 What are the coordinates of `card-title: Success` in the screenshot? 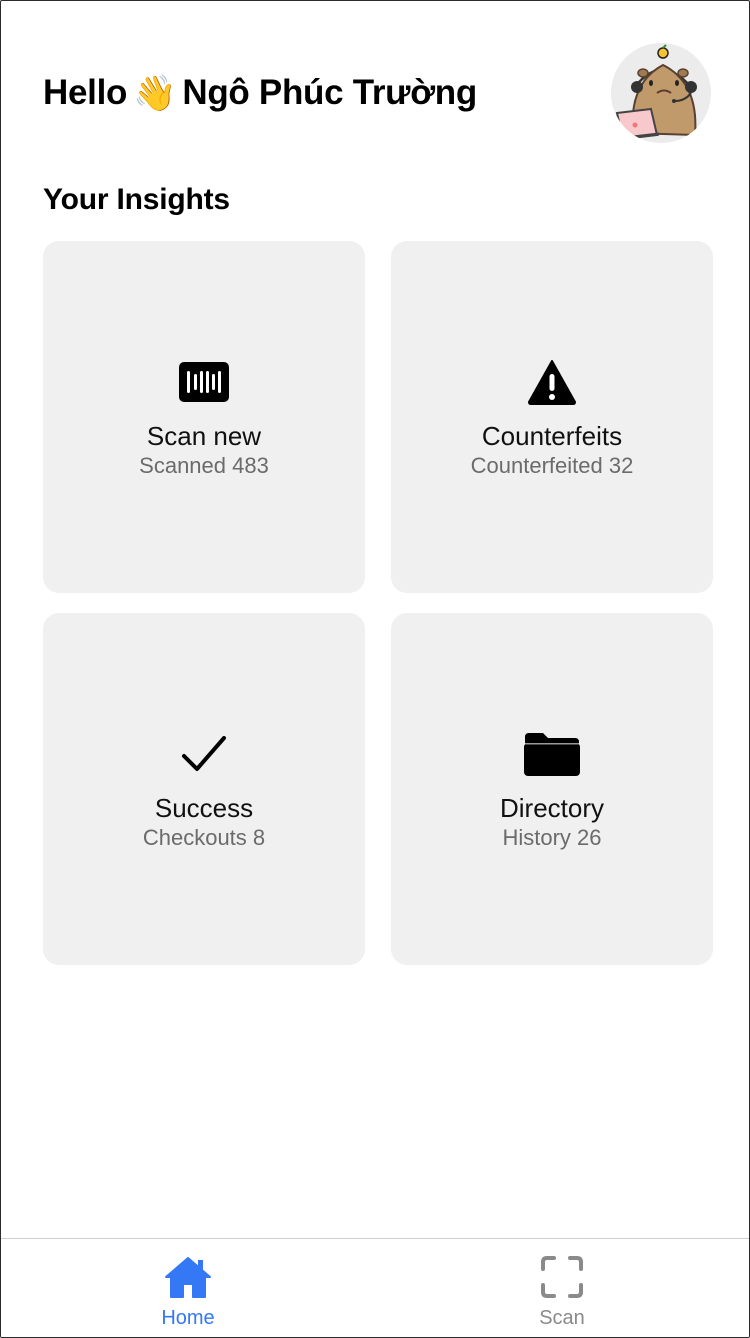 It's located at (204, 808).